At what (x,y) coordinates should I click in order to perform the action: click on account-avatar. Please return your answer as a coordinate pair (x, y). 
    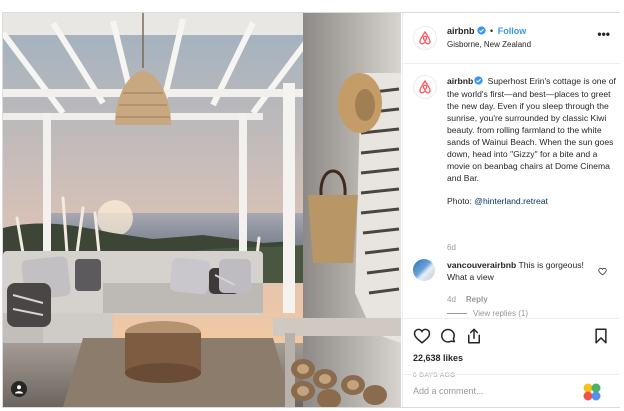
    Looking at the image, I should click on (425, 38).